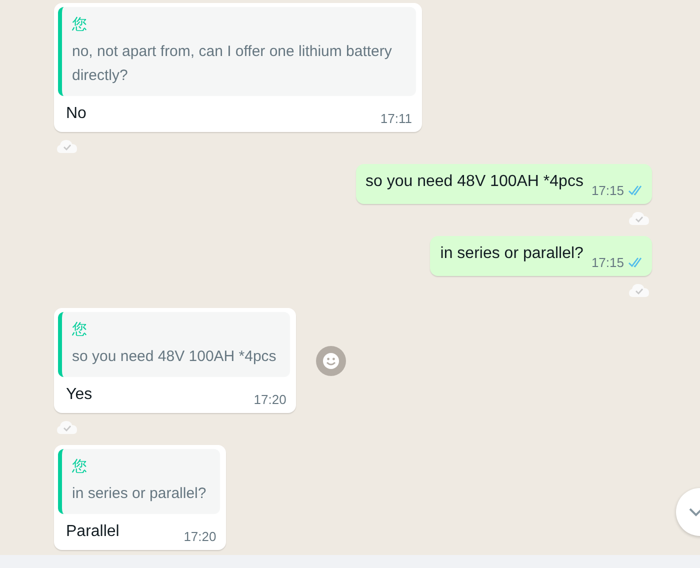 The width and height of the screenshot is (700, 568). I want to click on quote-text: no, not apart from, can I offer one lithium battery directly?, so click(232, 64).